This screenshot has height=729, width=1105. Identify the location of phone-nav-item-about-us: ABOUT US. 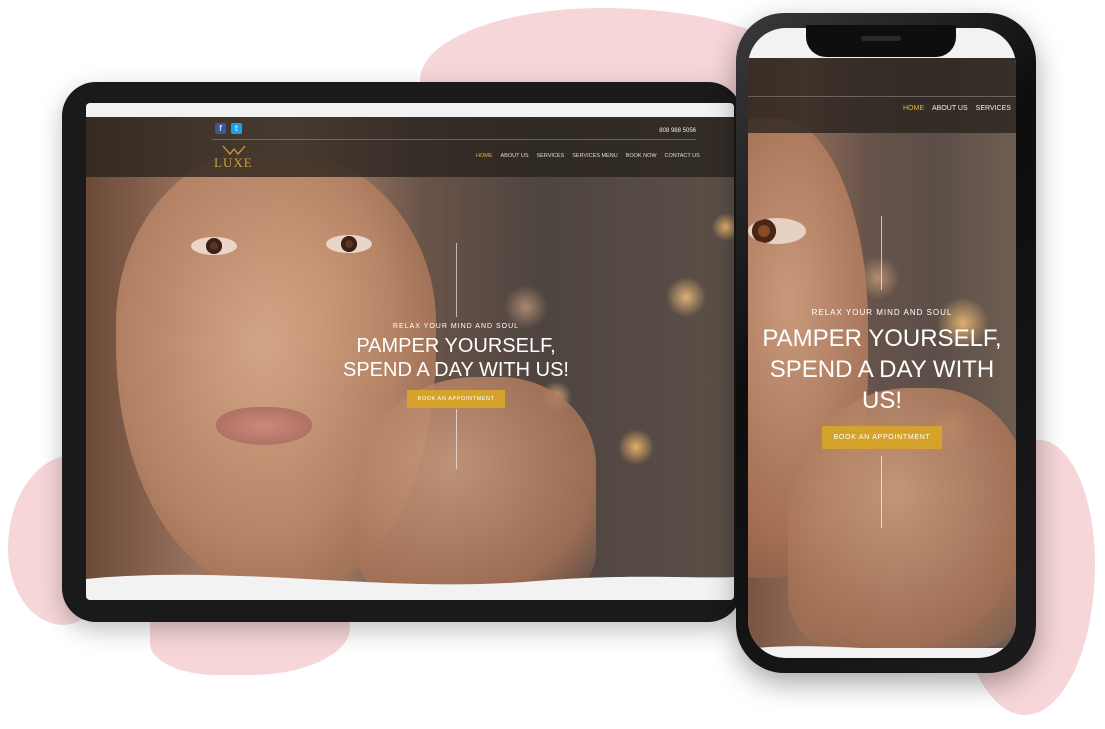
(950, 108).